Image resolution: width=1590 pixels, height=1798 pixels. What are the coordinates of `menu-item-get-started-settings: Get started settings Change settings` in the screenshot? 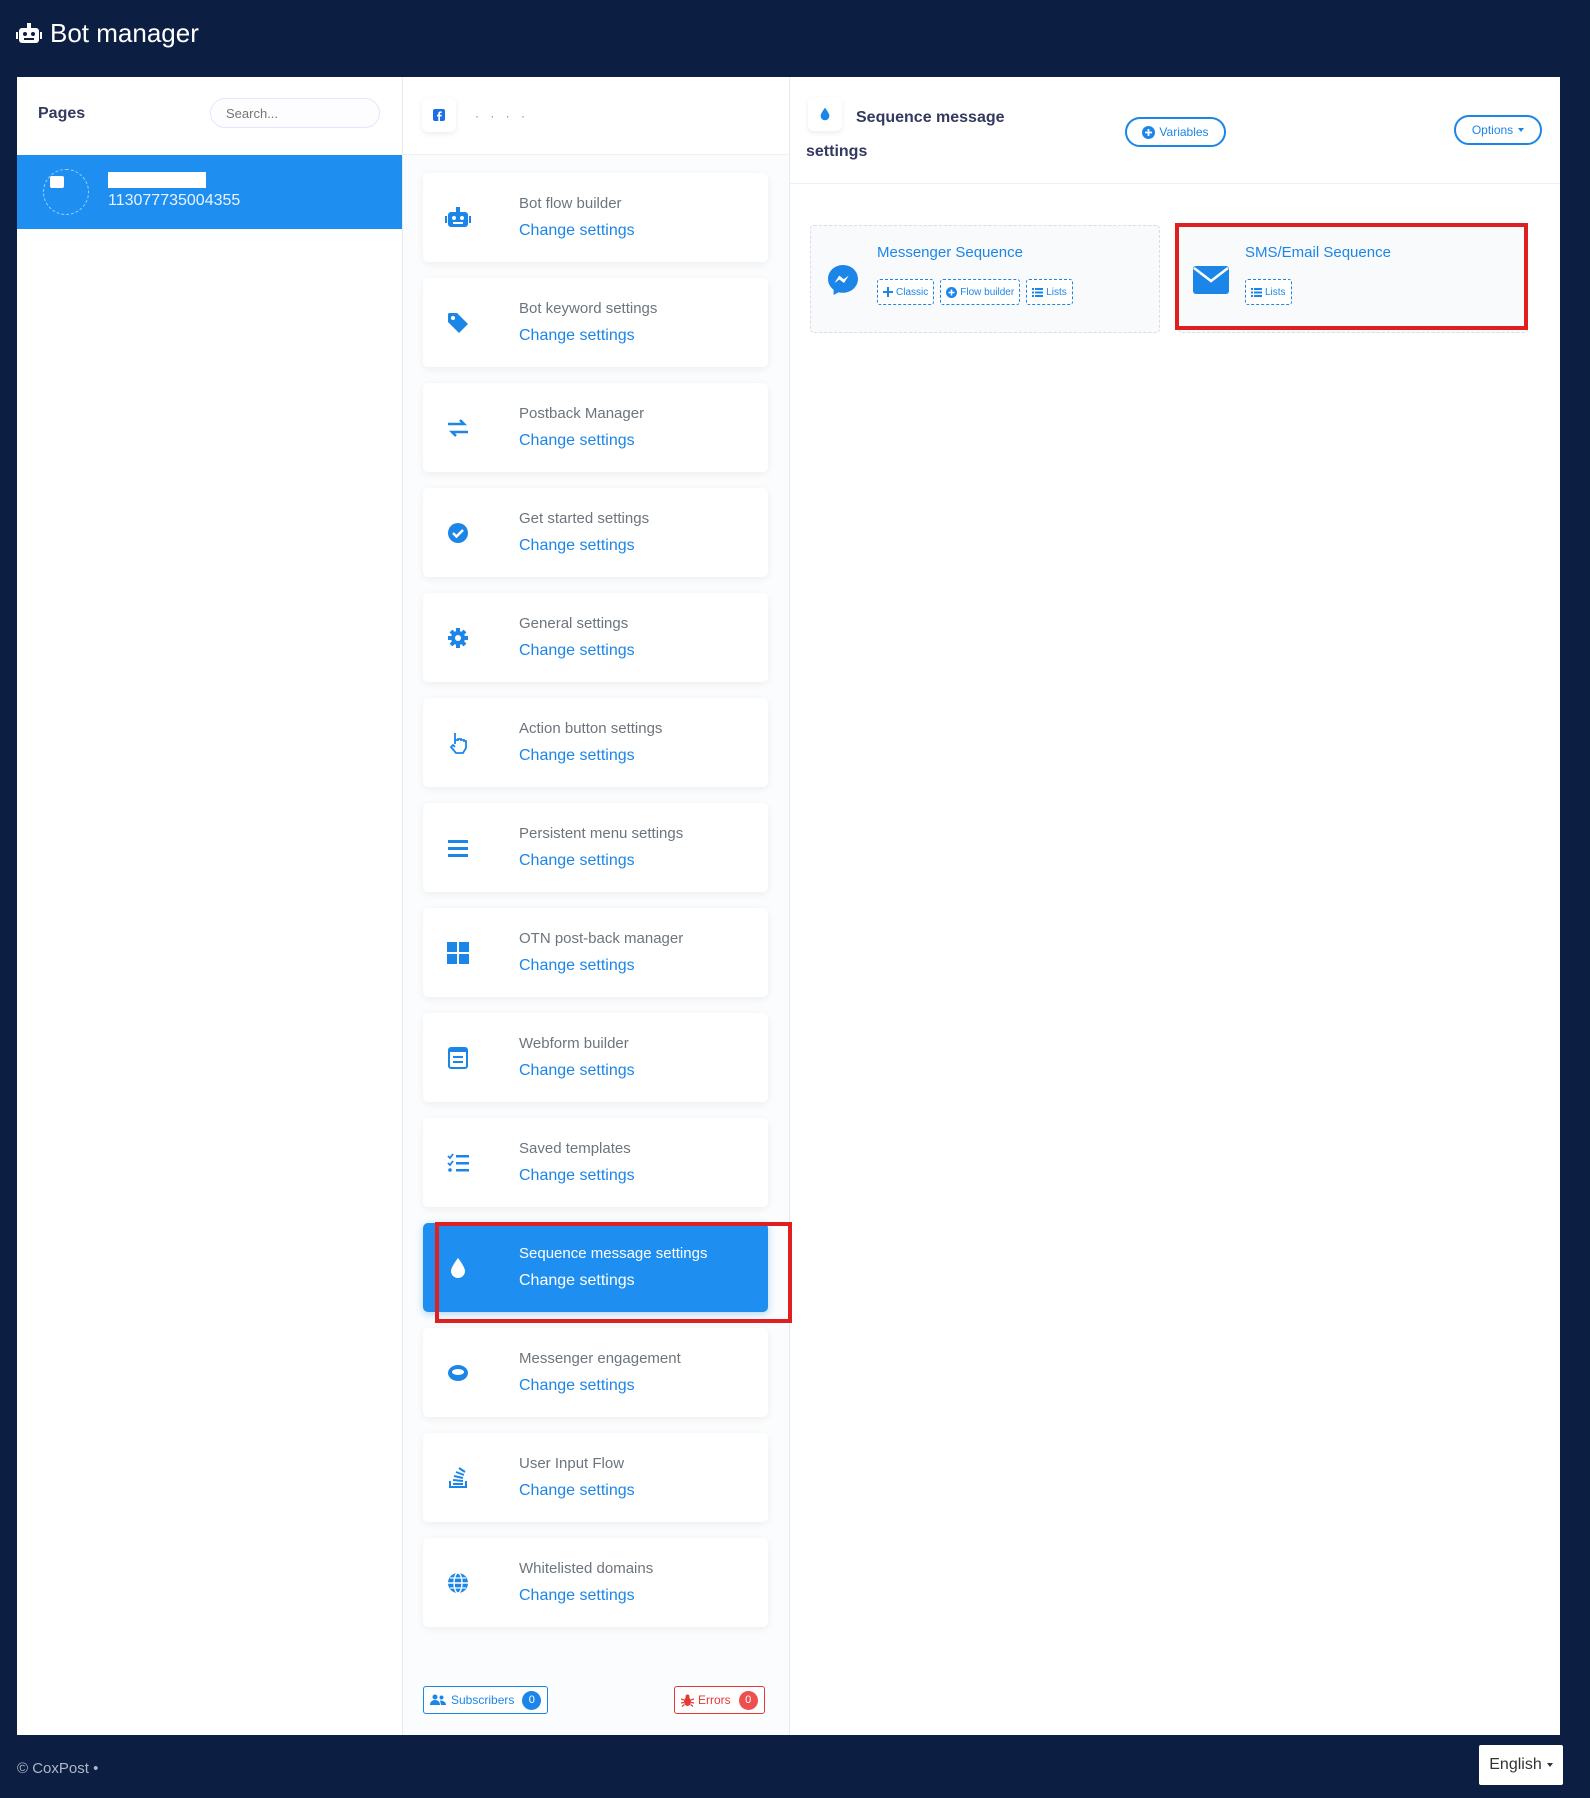 It's located at (595, 532).